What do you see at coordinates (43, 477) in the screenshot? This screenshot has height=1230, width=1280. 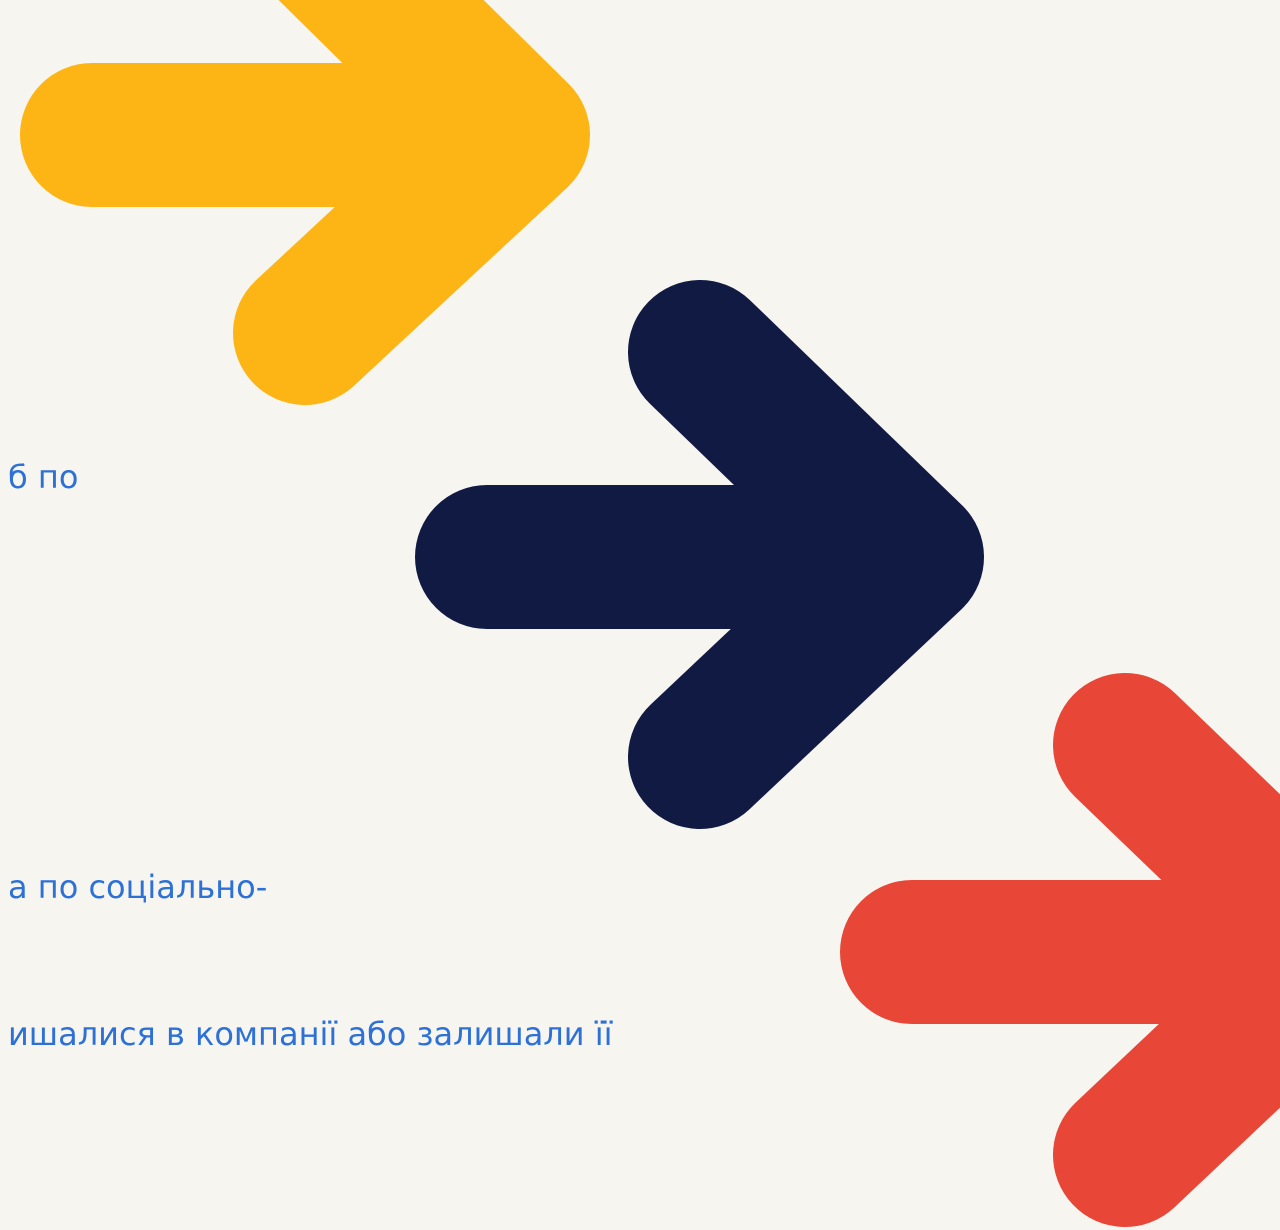 I see `text-line-1: б по` at bounding box center [43, 477].